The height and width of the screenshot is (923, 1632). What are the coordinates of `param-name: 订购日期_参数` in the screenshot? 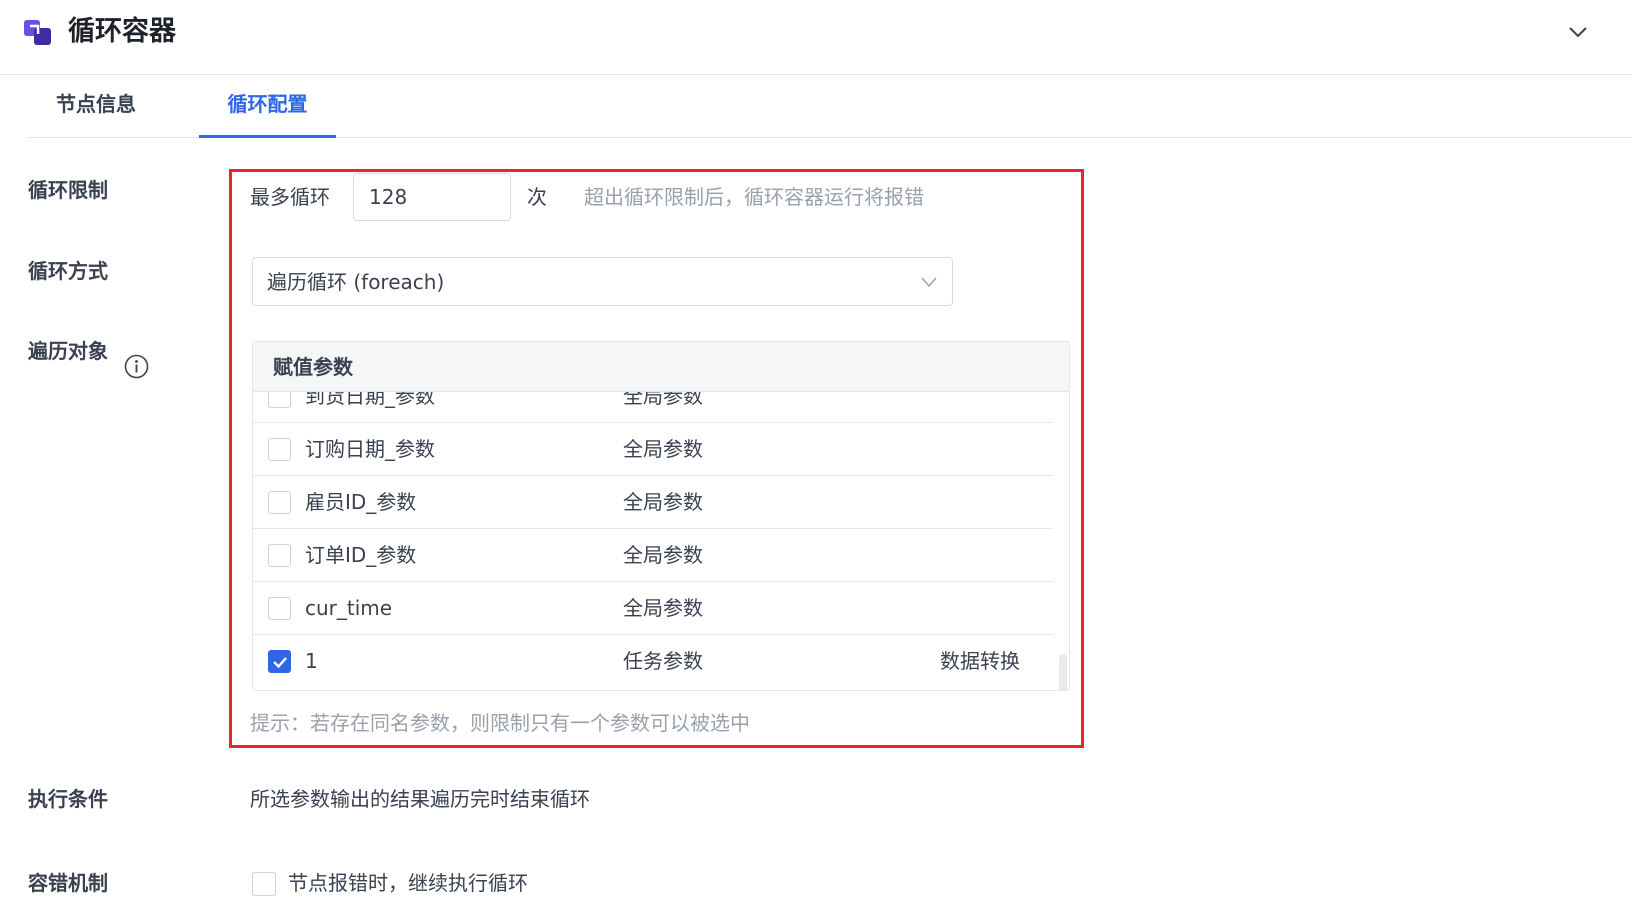 It's located at (370, 449).